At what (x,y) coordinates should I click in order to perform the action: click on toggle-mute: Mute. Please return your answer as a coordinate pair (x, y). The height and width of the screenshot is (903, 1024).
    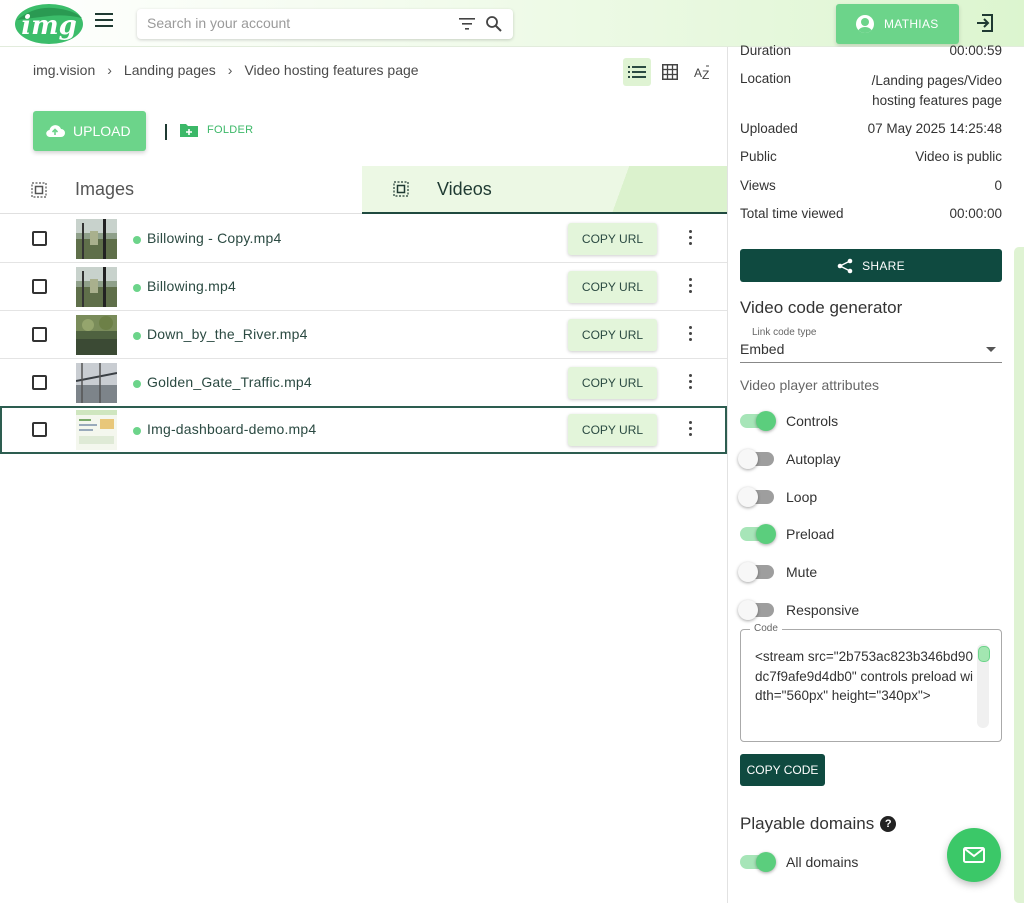
    Looking at the image, I should click on (778, 572).